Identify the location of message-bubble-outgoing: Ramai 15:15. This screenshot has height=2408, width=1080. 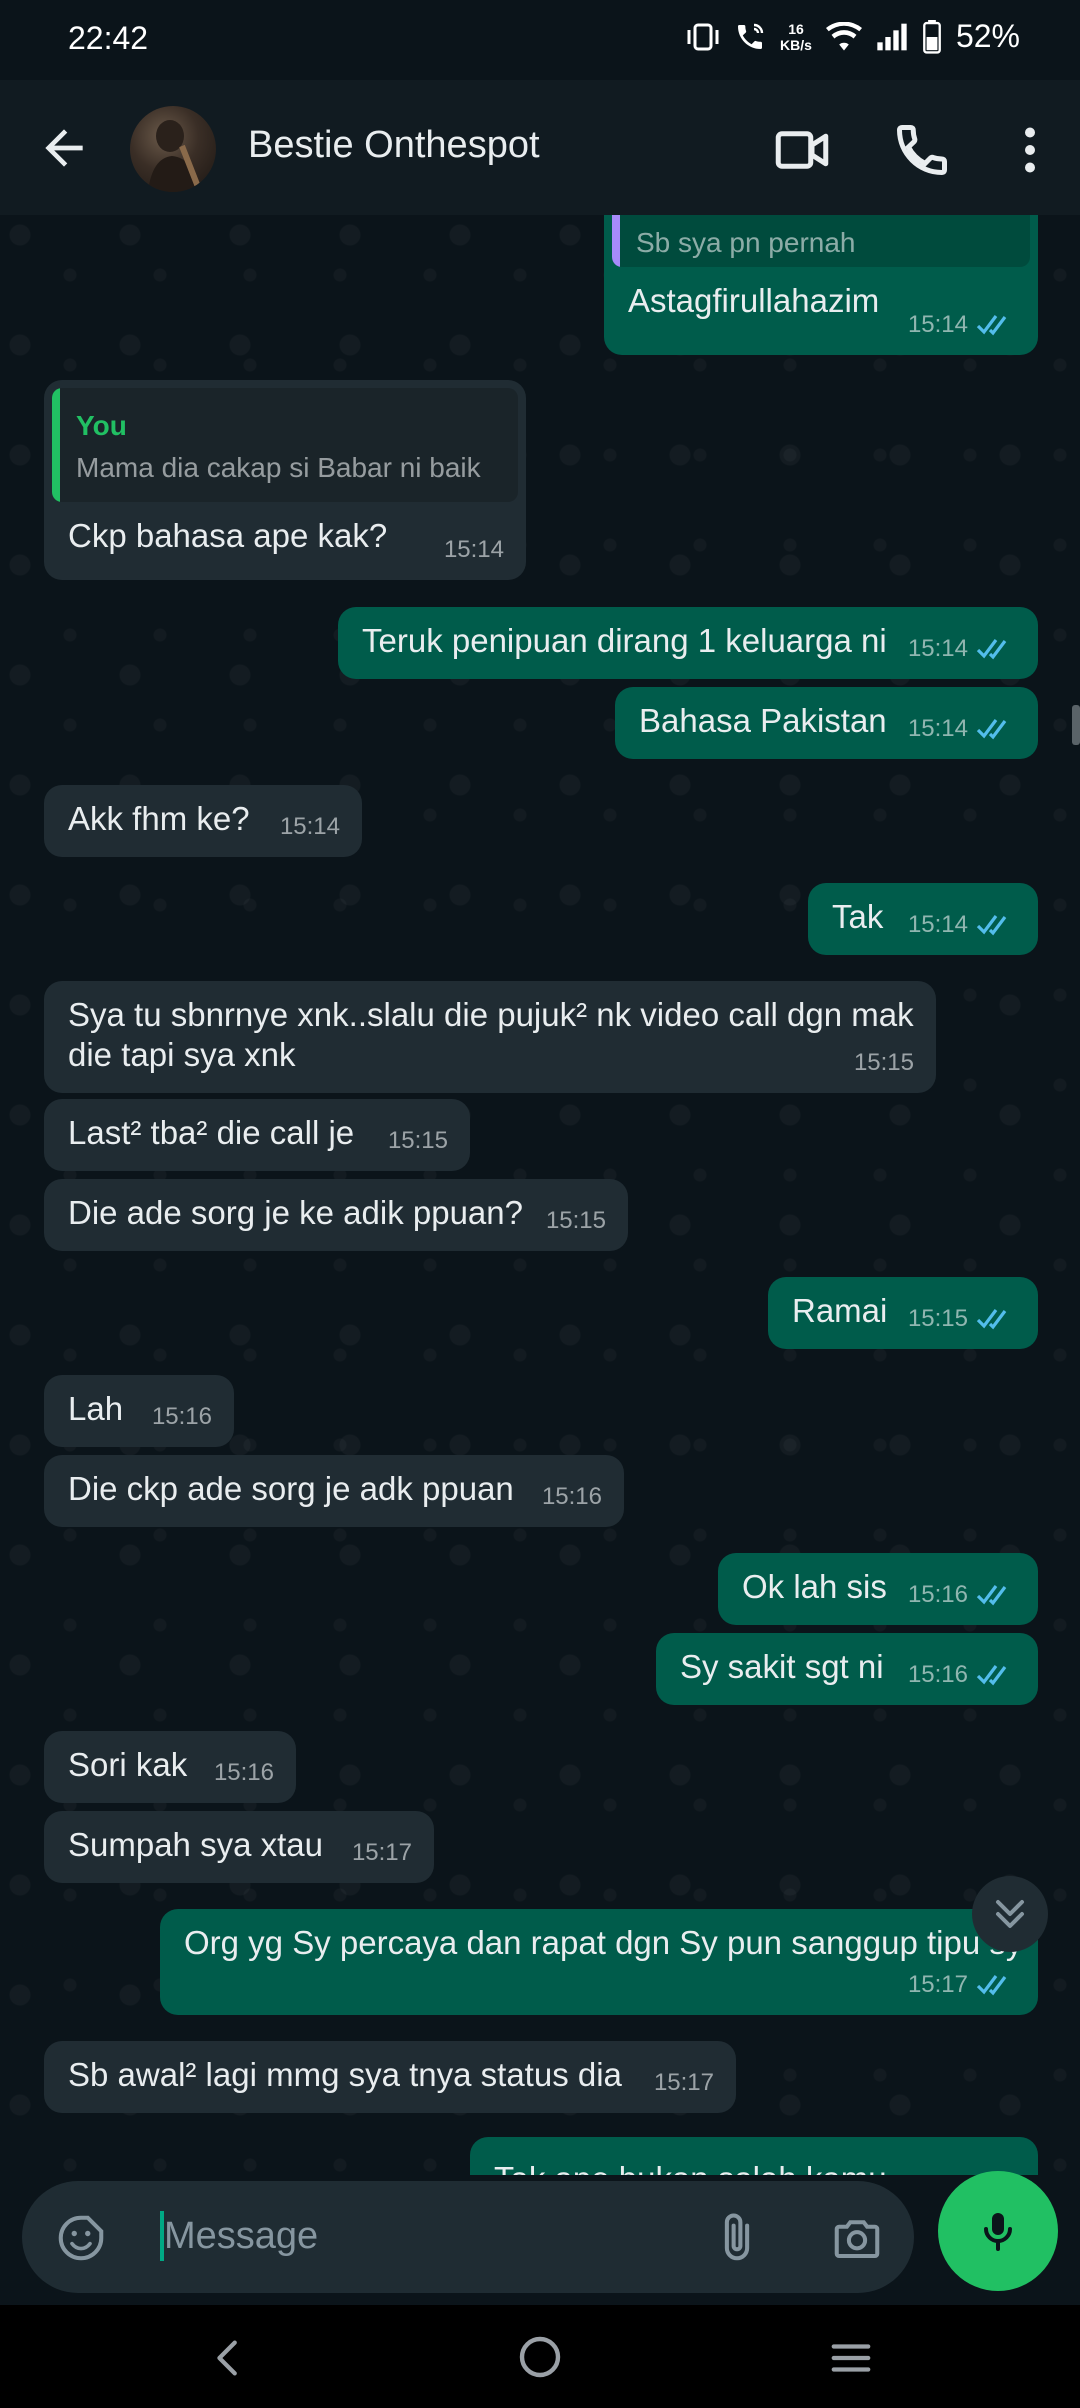
(903, 1313).